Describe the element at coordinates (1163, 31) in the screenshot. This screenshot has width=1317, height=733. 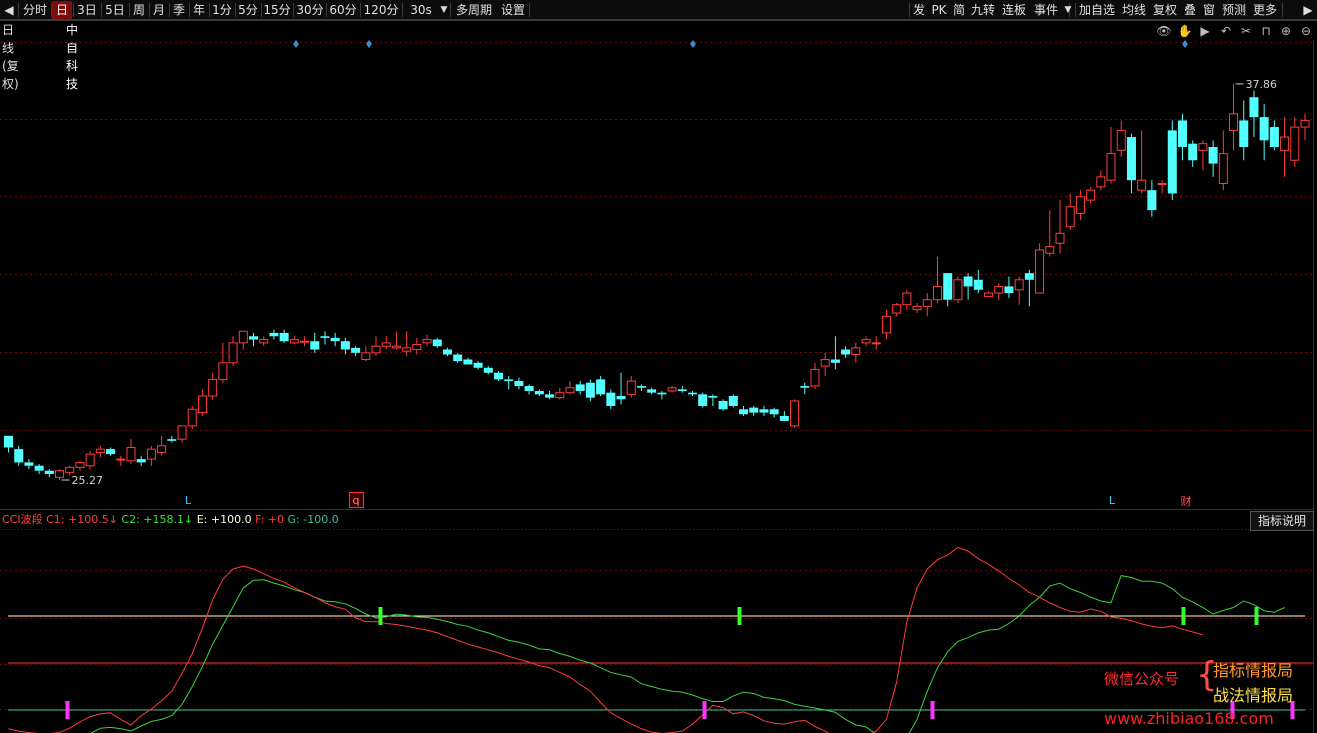
I see `eye-icon: 👁` at that location.